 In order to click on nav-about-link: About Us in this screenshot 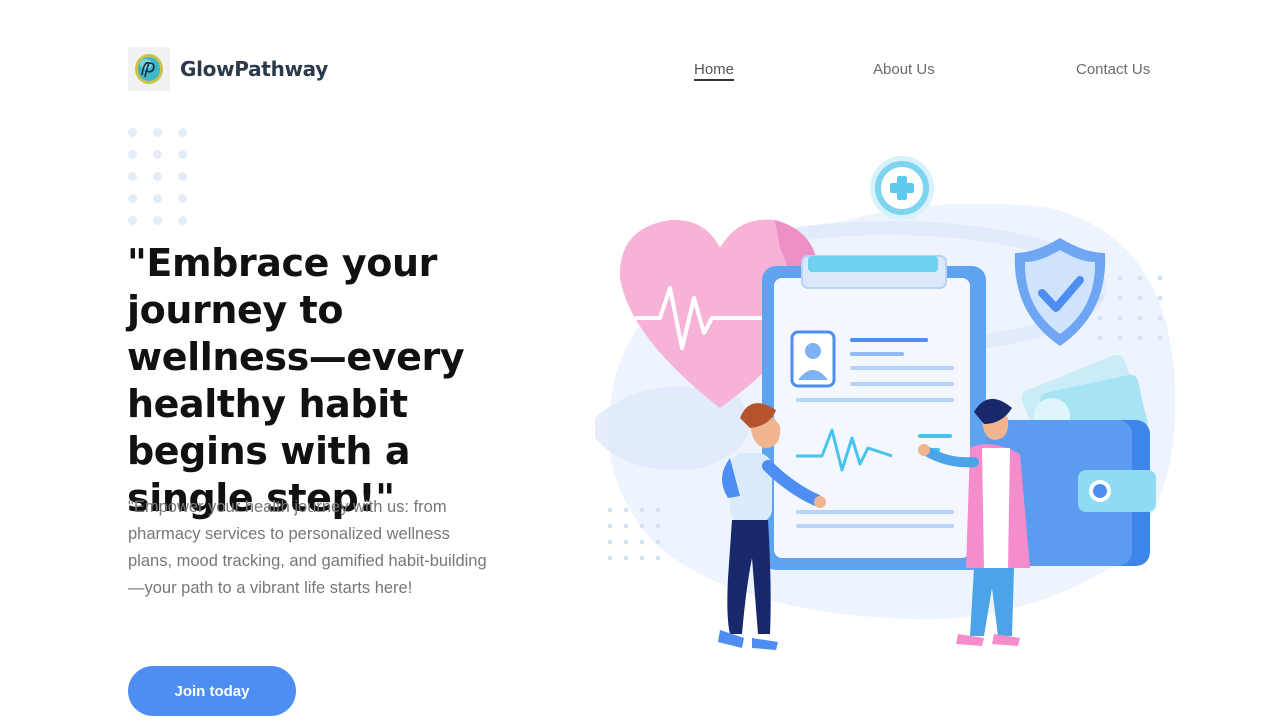, I will do `click(904, 69)`.